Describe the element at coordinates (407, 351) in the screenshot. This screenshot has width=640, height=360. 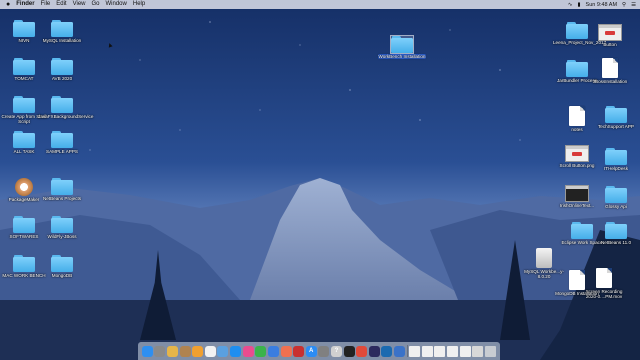
I see `dock-separator` at that location.